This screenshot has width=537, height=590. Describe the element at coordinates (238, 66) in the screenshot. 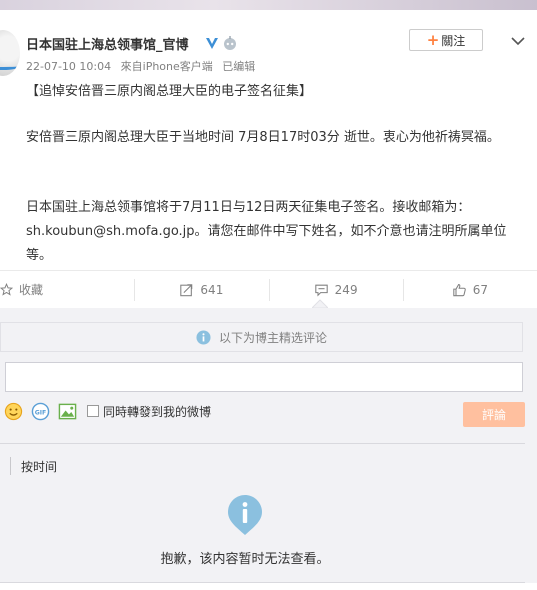

I see `post-edited-flag: 已编辑` at that location.